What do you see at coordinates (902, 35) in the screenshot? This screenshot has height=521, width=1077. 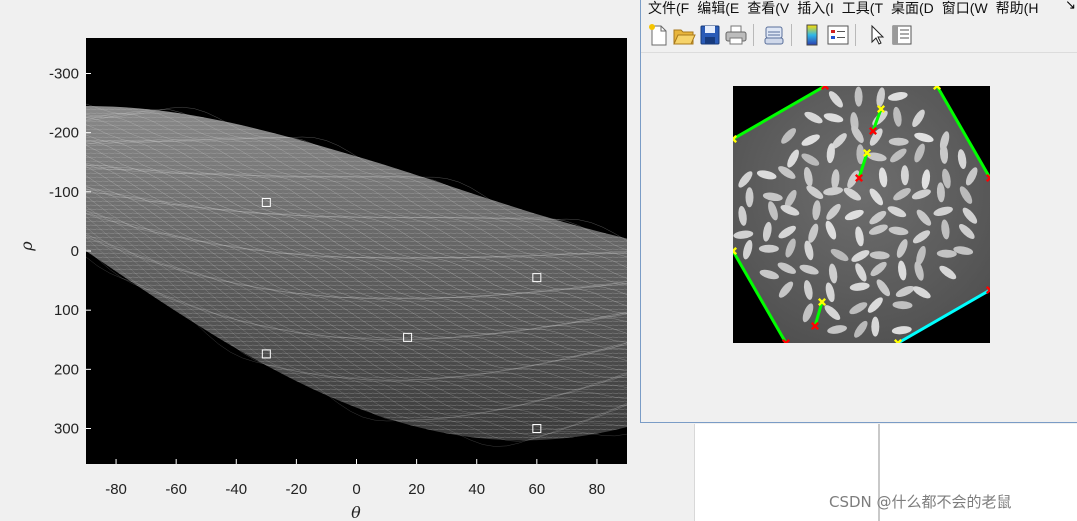 I see `property-inspector-icon` at bounding box center [902, 35].